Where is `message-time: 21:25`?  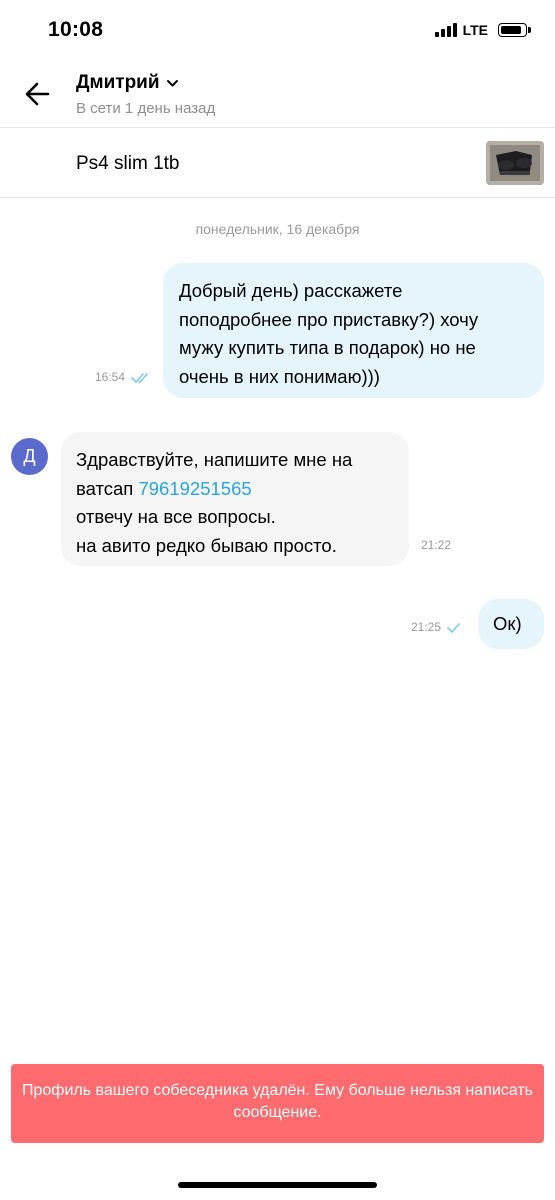
message-time: 21:25 is located at coordinates (436, 627).